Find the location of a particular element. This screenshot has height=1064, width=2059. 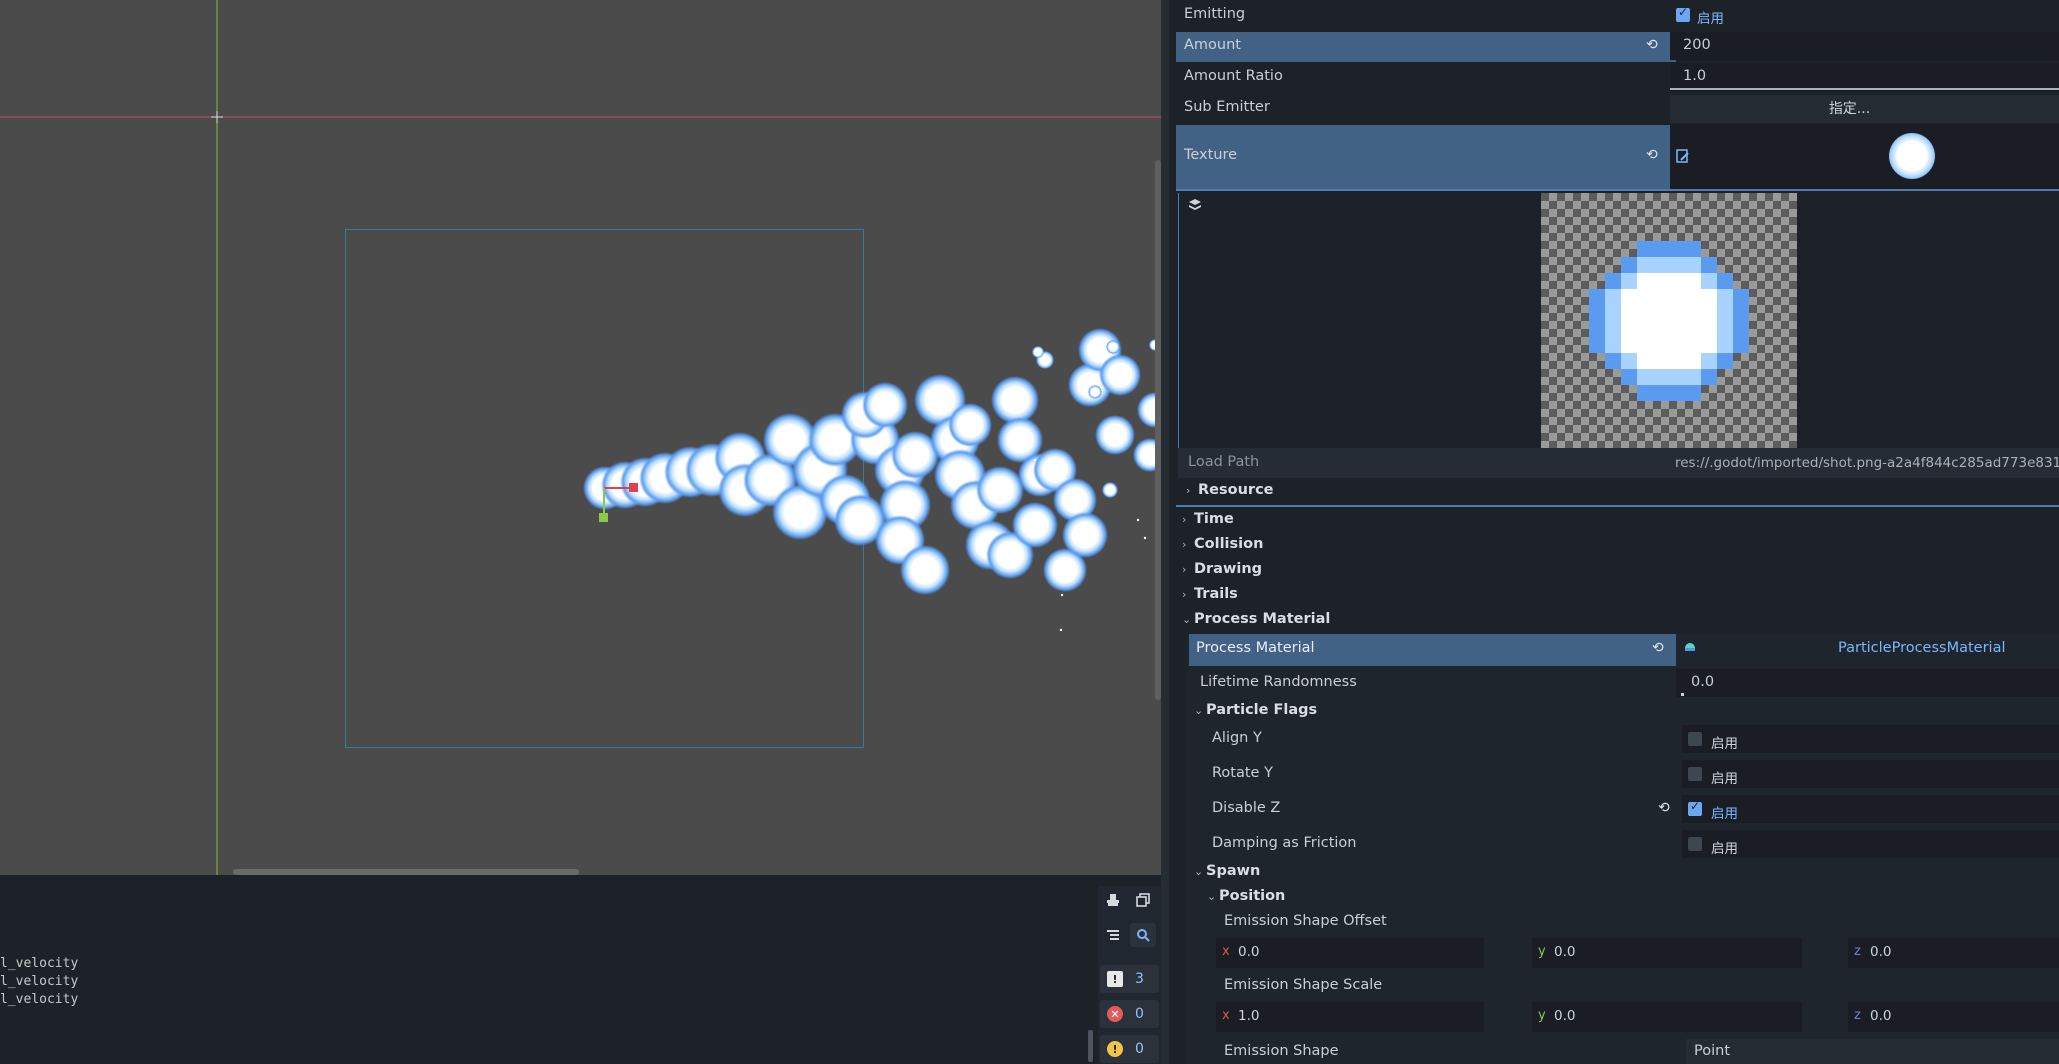

rotate-y-checkbox is located at coordinates (1695, 774).